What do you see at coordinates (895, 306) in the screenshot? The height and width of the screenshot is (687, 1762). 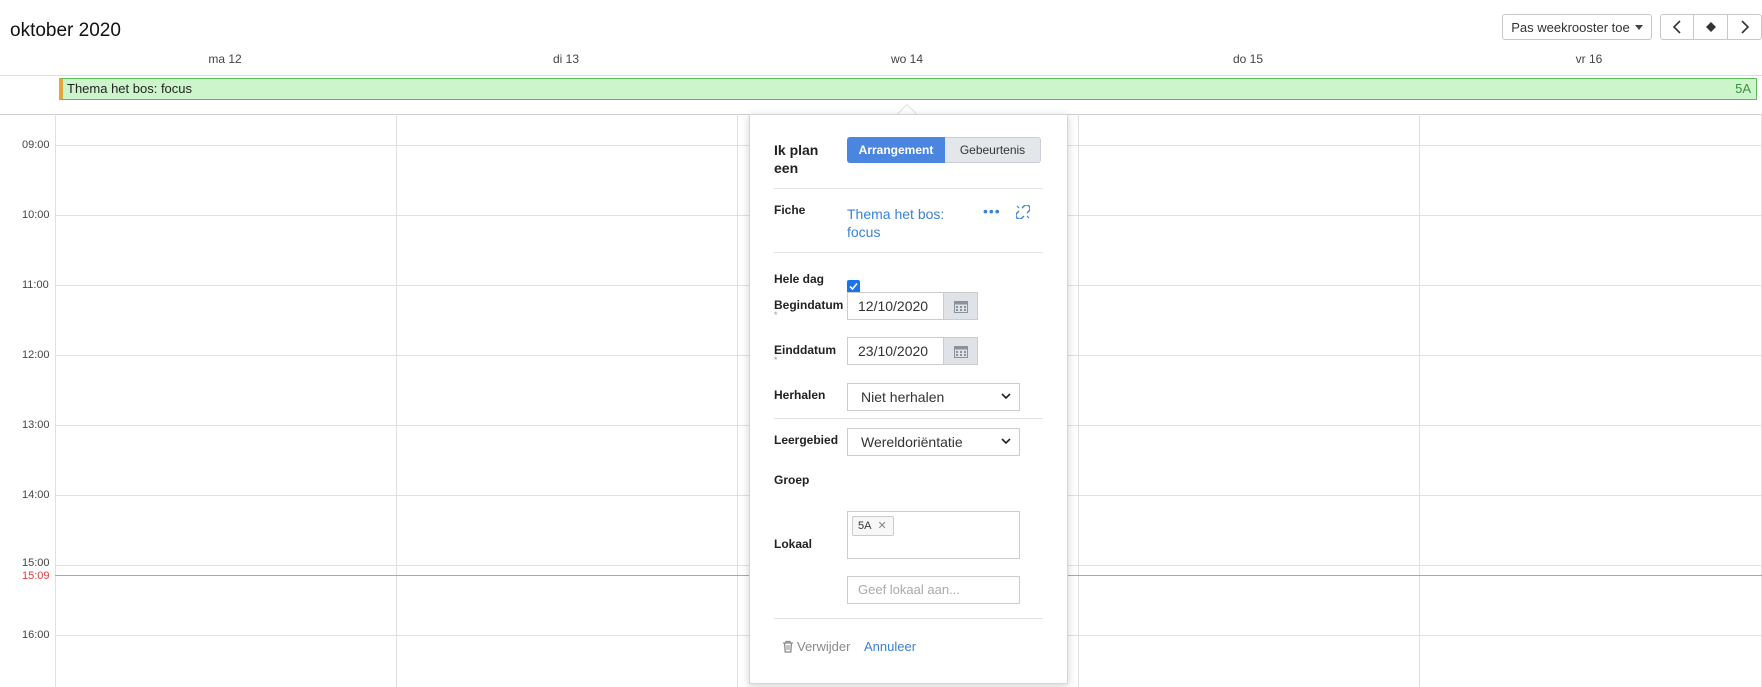 I see `begindatum-value: 12/10/2020` at bounding box center [895, 306].